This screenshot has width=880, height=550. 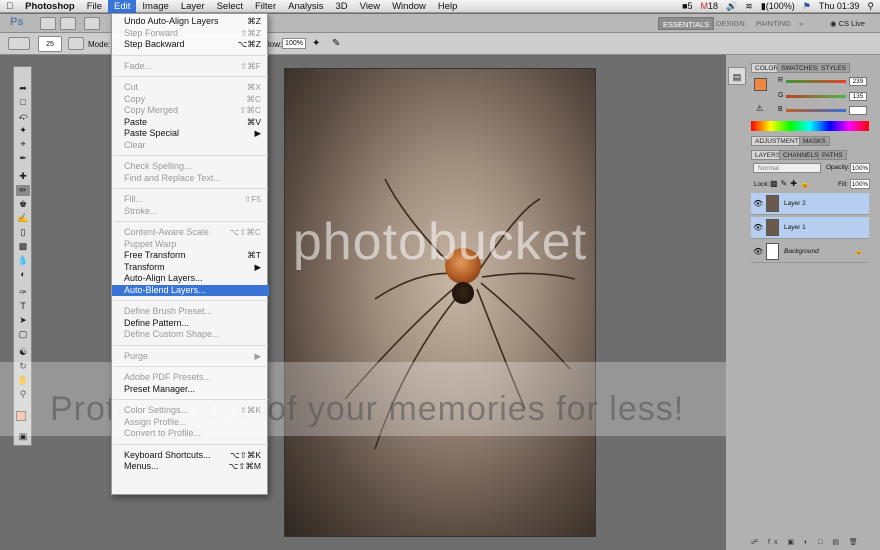 What do you see at coordinates (23, 102) in the screenshot?
I see `marquee-tool-icon: □` at bounding box center [23, 102].